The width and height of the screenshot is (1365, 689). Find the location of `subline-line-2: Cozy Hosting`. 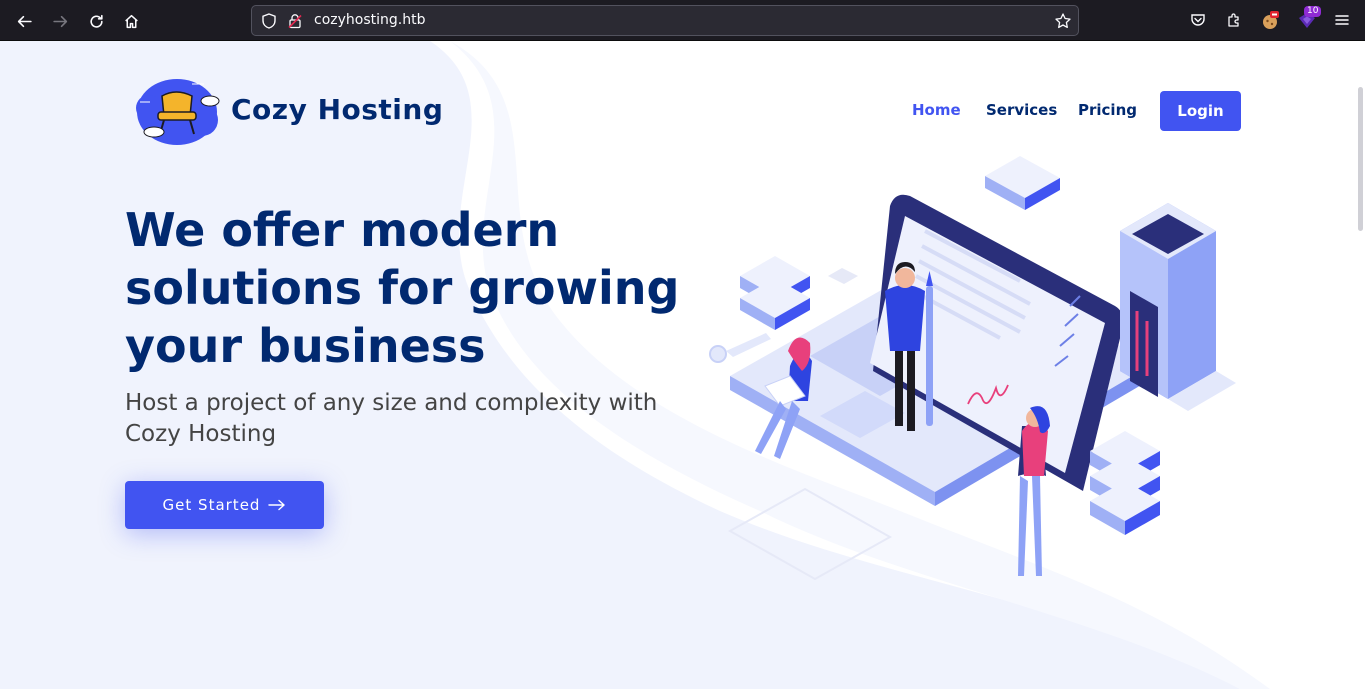

subline-line-2: Cozy Hosting is located at coordinates (201, 434).